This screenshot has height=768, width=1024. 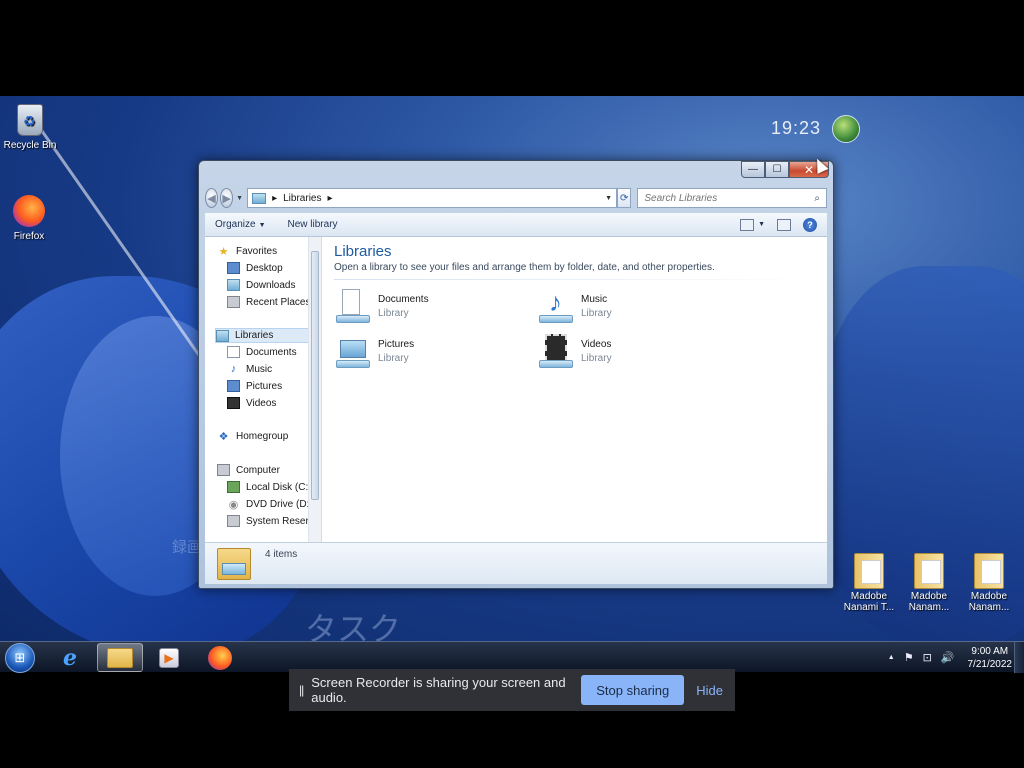 What do you see at coordinates (233, 268) in the screenshot?
I see `desktop-icon` at bounding box center [233, 268].